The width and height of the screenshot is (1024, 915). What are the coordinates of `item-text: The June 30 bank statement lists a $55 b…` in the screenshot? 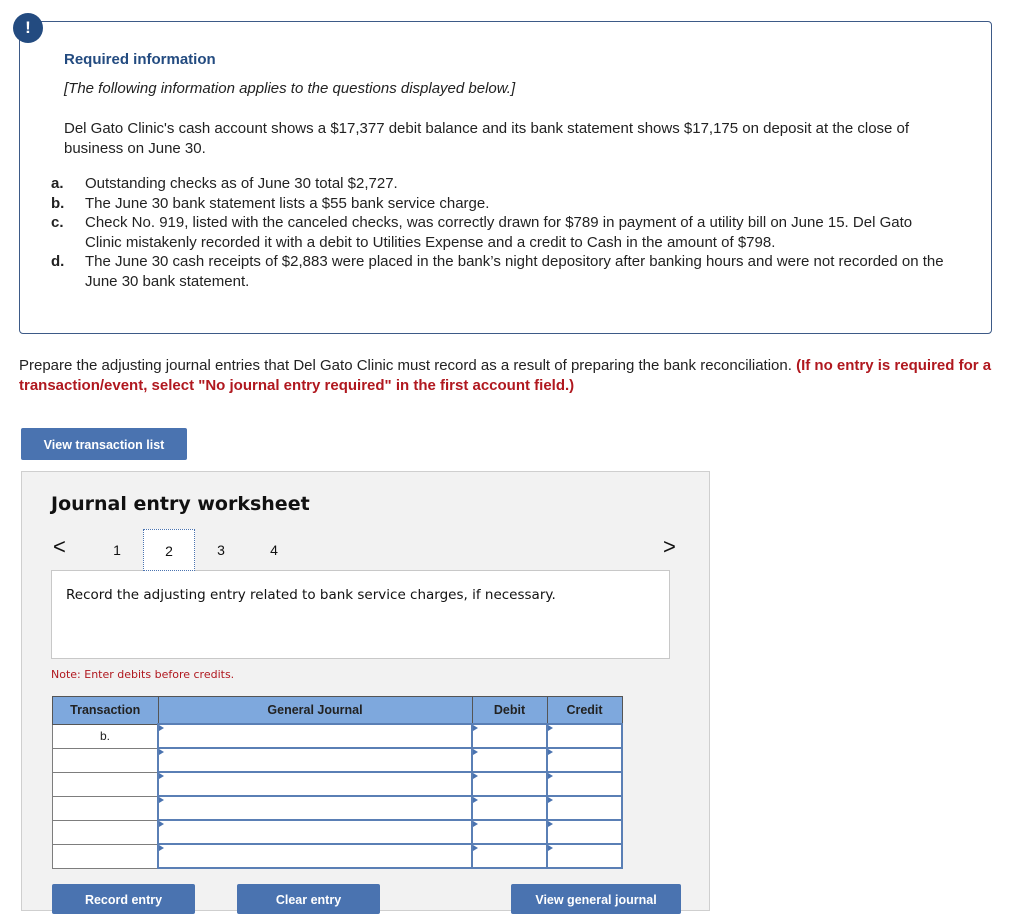 It's located at (287, 203).